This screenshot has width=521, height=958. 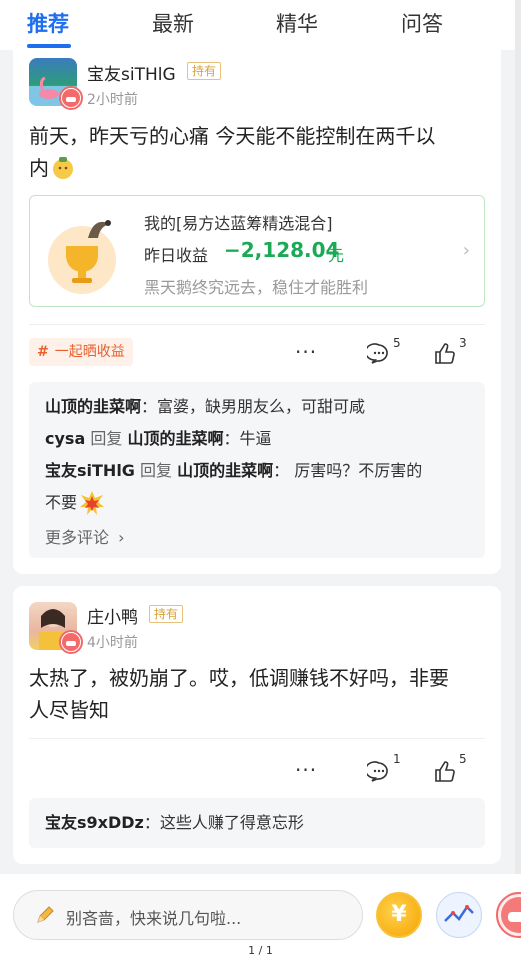 I want to click on comment-item: 山顶的韭菜啊：富婆，缺男朋友么，可甜可咸, so click(x=205, y=407).